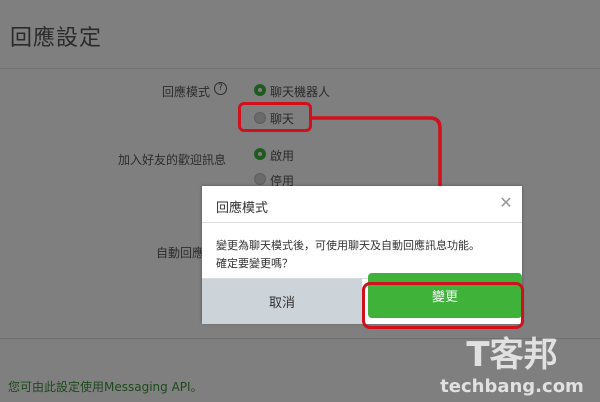  Describe the element at coordinates (512, 386) in the screenshot. I see `watermark-bottom-text: techbang.com` at that location.